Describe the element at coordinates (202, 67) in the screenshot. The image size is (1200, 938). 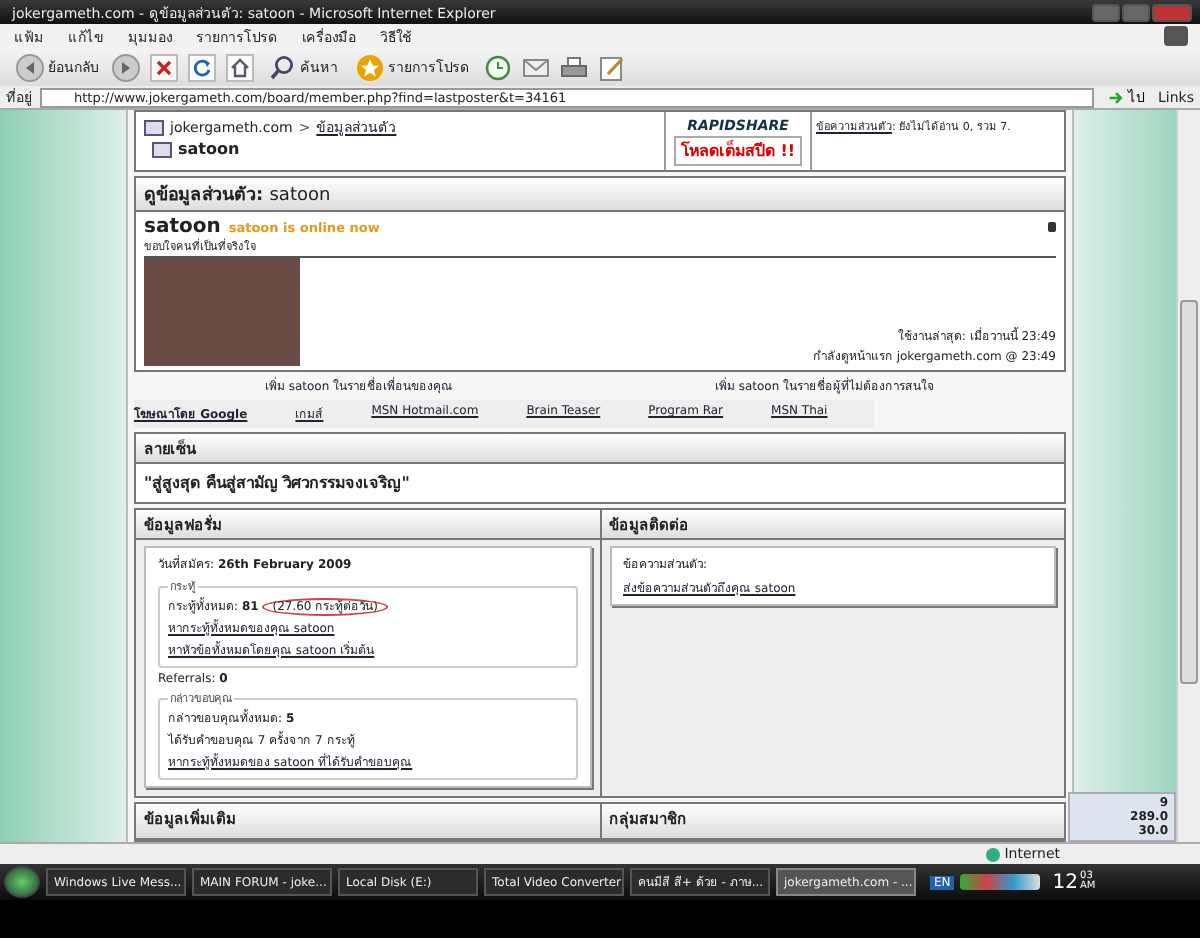
I see `refresh-icon` at that location.